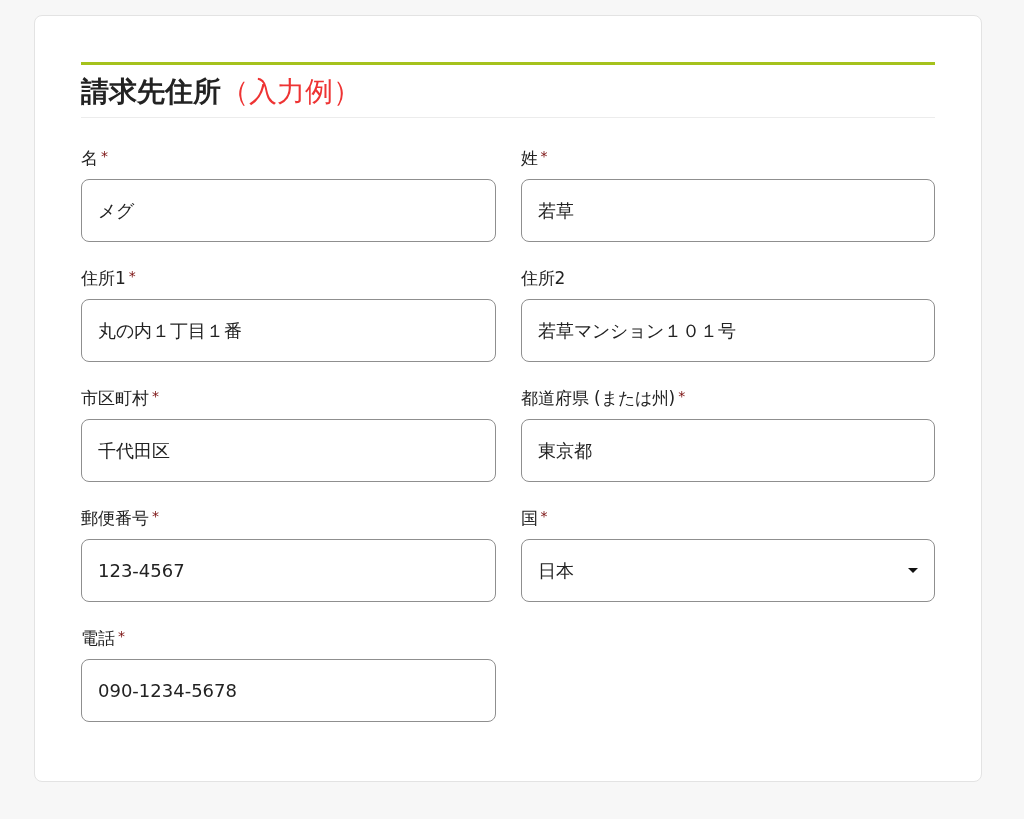  I want to click on field-label: 都道府県 (または州), so click(598, 398).